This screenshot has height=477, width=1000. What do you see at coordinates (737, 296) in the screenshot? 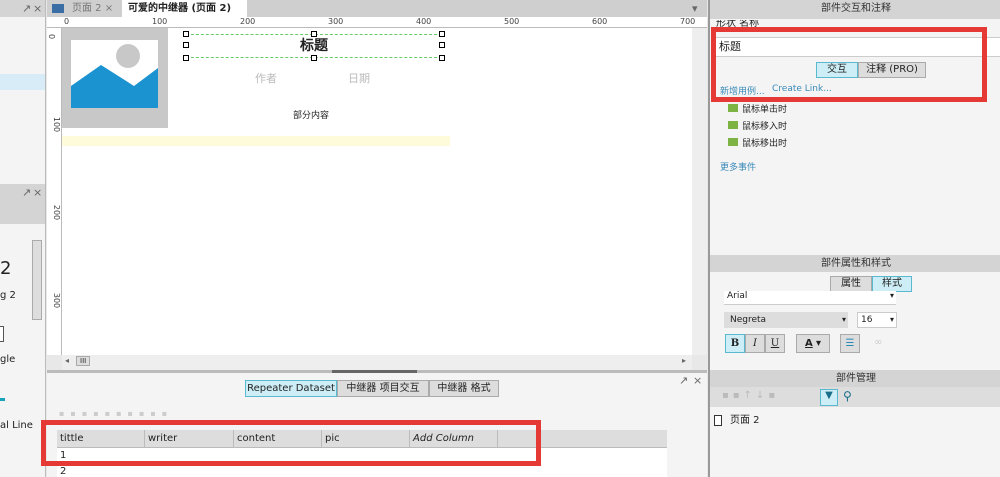
I see `font-family-value: Arial` at bounding box center [737, 296].